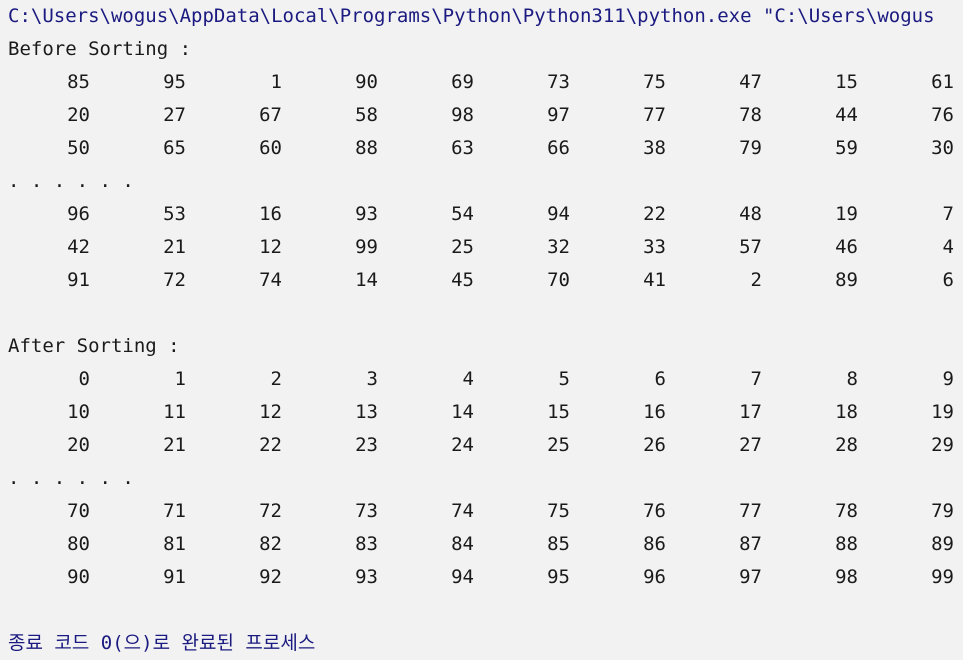 The height and width of the screenshot is (660, 963). I want to click on output-value: 97, so click(558, 115).